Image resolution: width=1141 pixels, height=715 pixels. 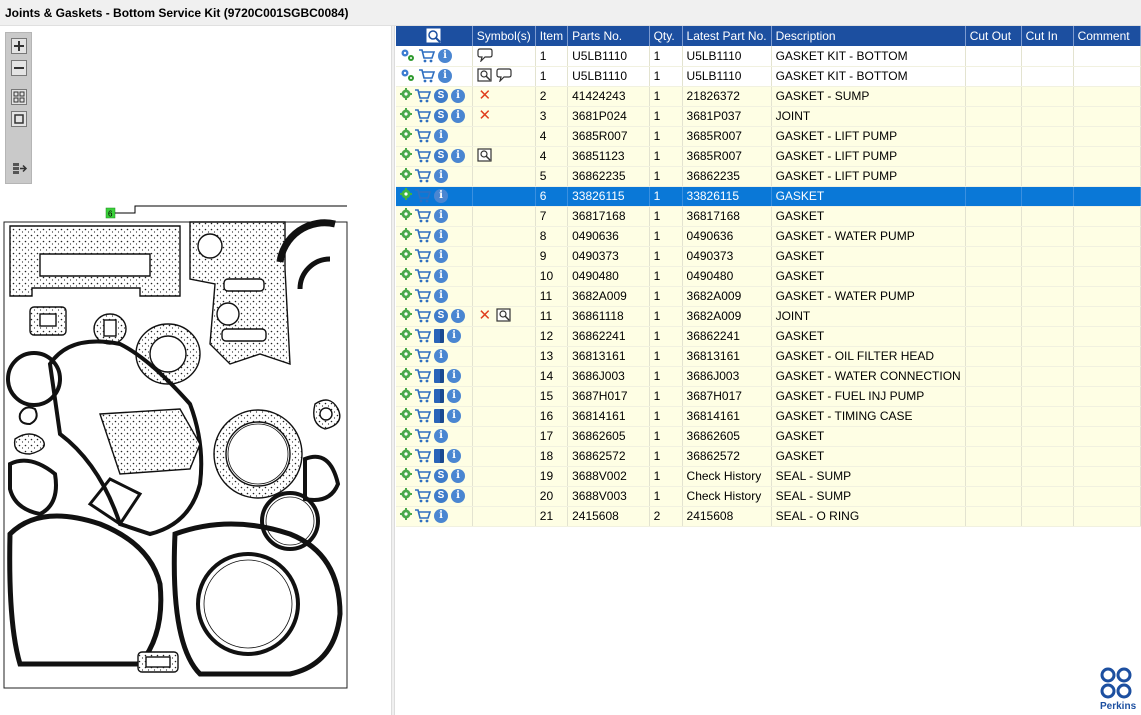 What do you see at coordinates (768, 176) in the screenshot?
I see `table-row: i 5 36862235 1 36862235 GASKET - LIFT PUMP` at bounding box center [768, 176].